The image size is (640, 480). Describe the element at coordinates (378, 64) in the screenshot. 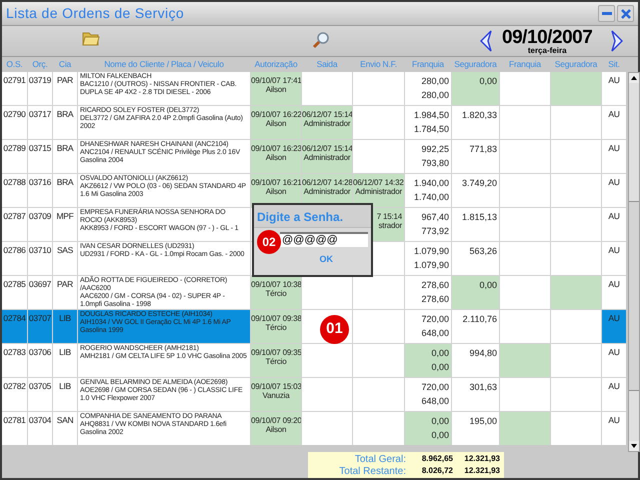

I see `column-header: Envio N.F.` at that location.